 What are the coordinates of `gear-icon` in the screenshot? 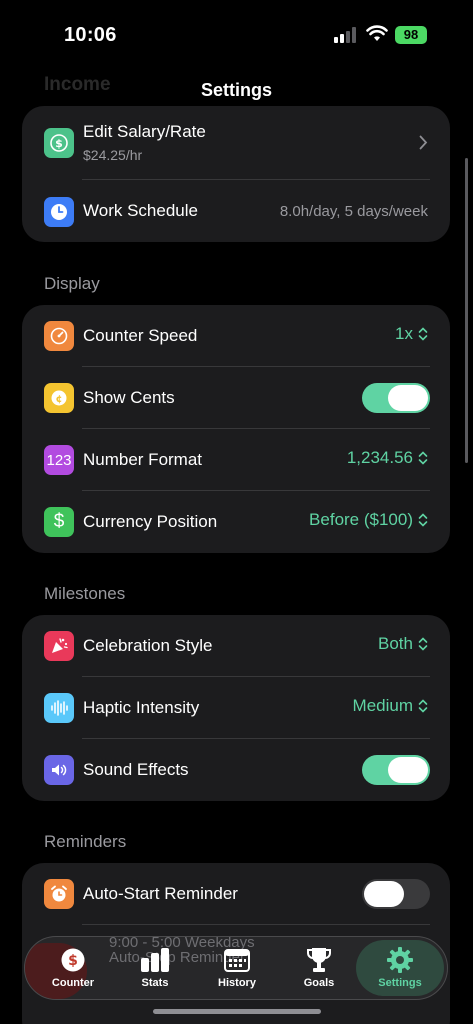 It's located at (400, 960).